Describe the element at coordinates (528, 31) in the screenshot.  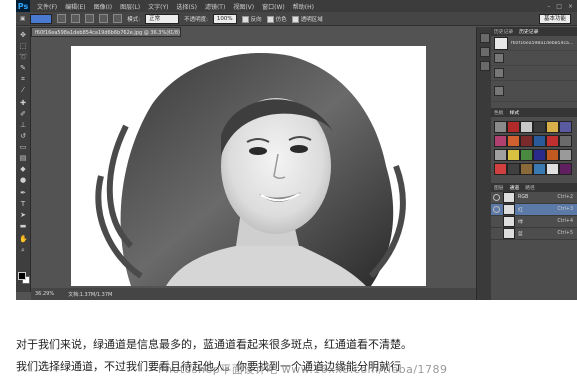
I see `tab-history-b: 历史记录` at that location.